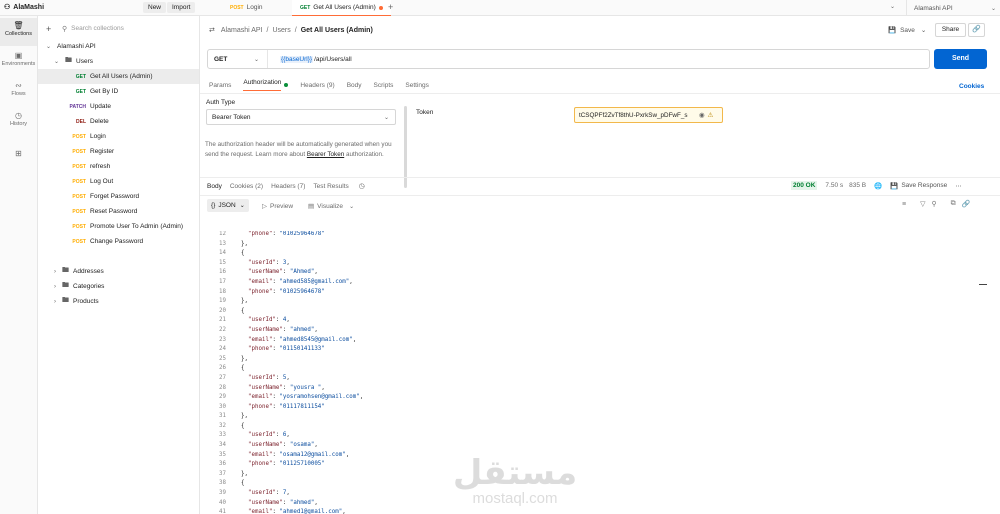 This screenshot has height=514, width=1000. What do you see at coordinates (971, 86) in the screenshot?
I see `cookies-link: Cookies` at bounding box center [971, 86].